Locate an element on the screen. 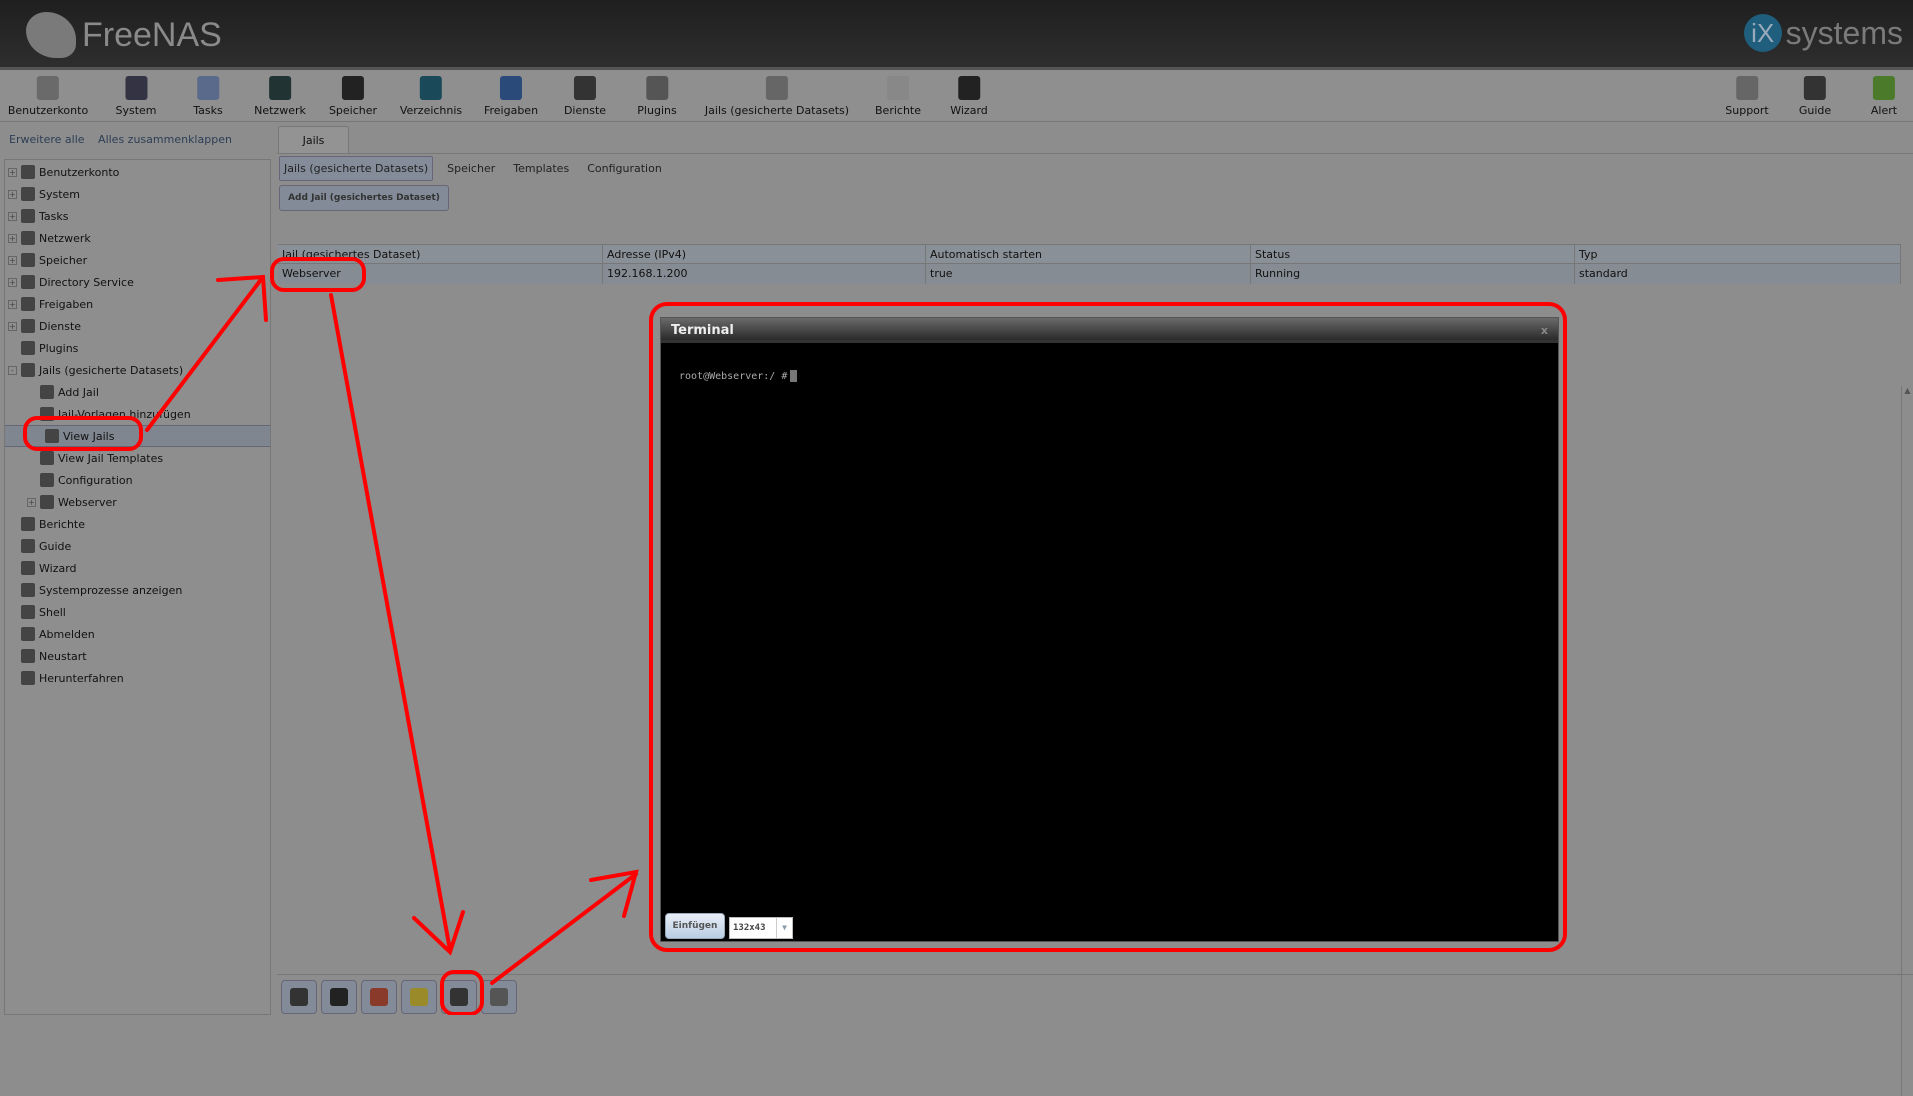 The height and width of the screenshot is (1096, 1913). toolbar-berichte: Berichte is located at coordinates (898, 96).